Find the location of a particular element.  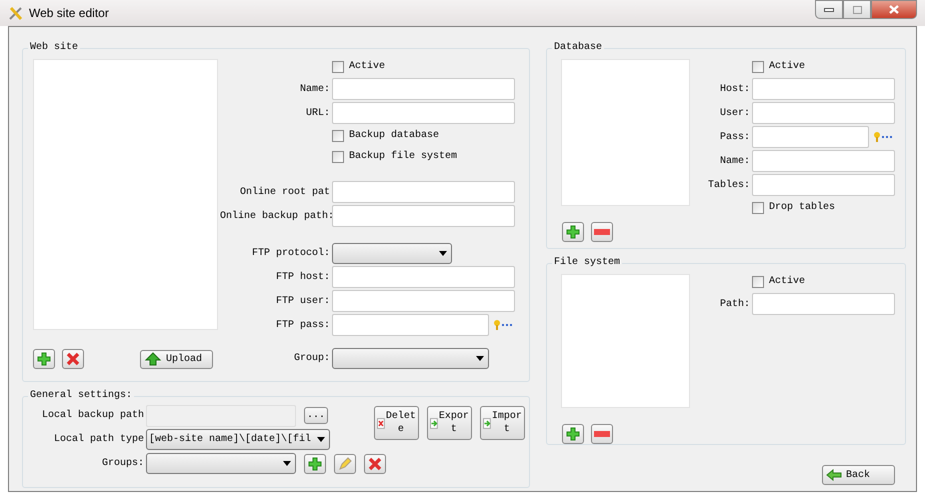

pencil-icon is located at coordinates (345, 463).